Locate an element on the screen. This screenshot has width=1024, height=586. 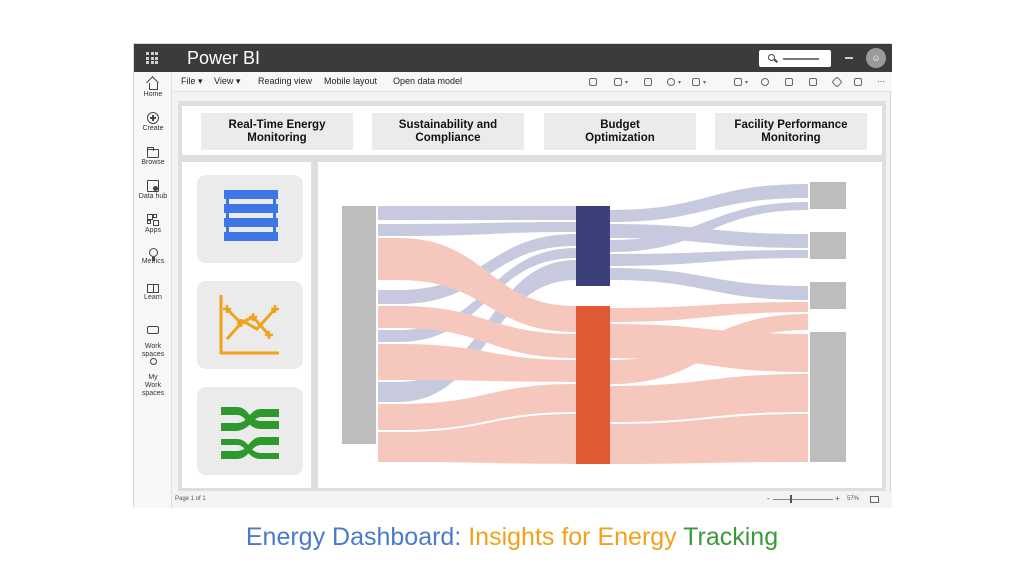
reading-view-button: Reading view is located at coordinates (285, 81).